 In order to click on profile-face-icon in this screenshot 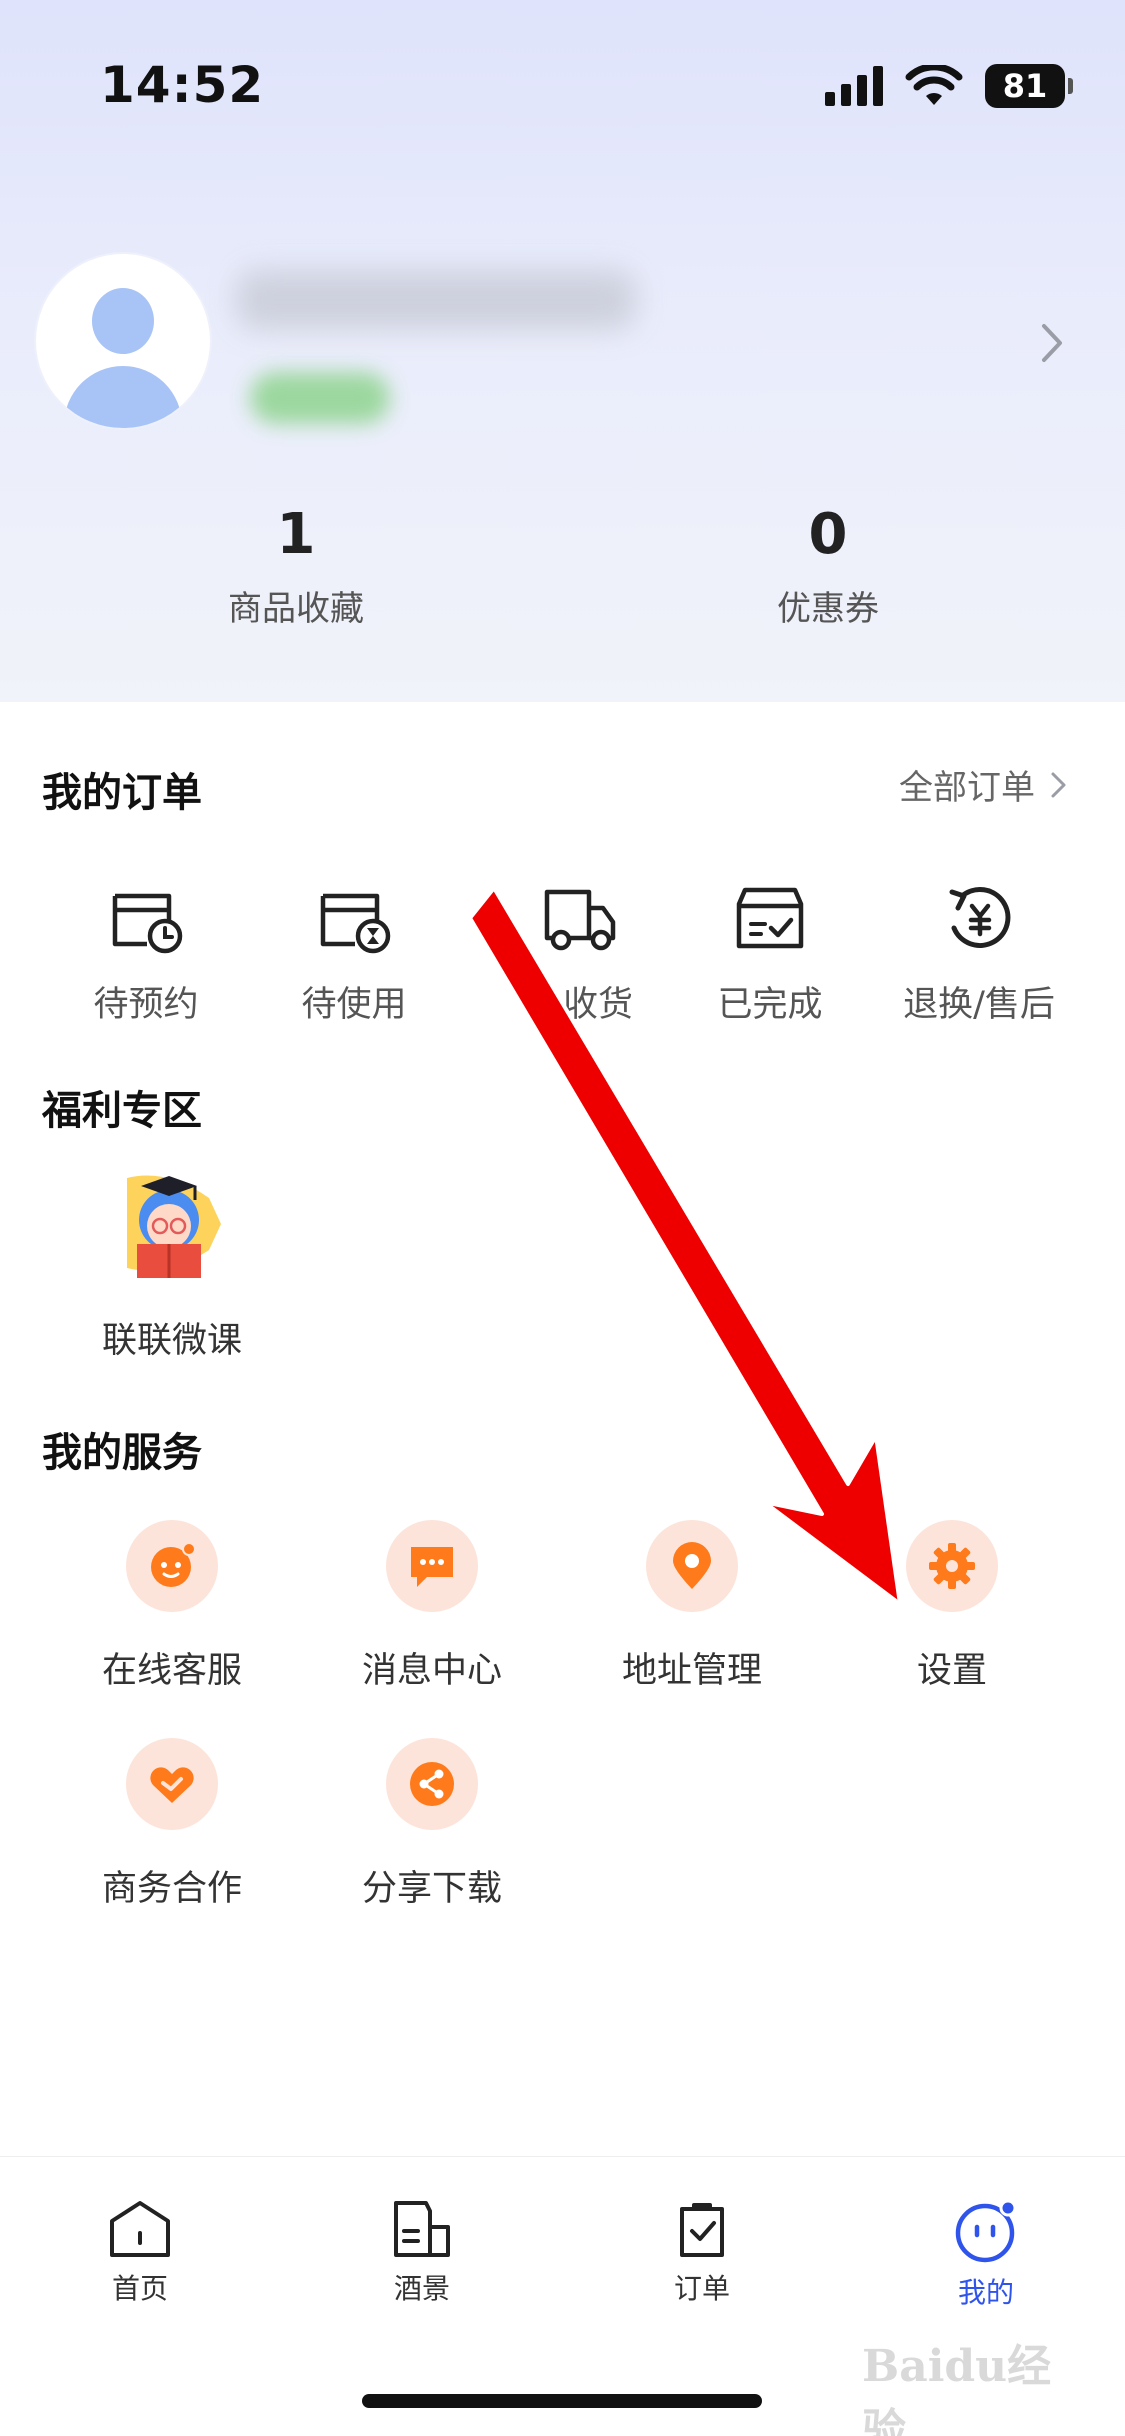, I will do `click(986, 2231)`.